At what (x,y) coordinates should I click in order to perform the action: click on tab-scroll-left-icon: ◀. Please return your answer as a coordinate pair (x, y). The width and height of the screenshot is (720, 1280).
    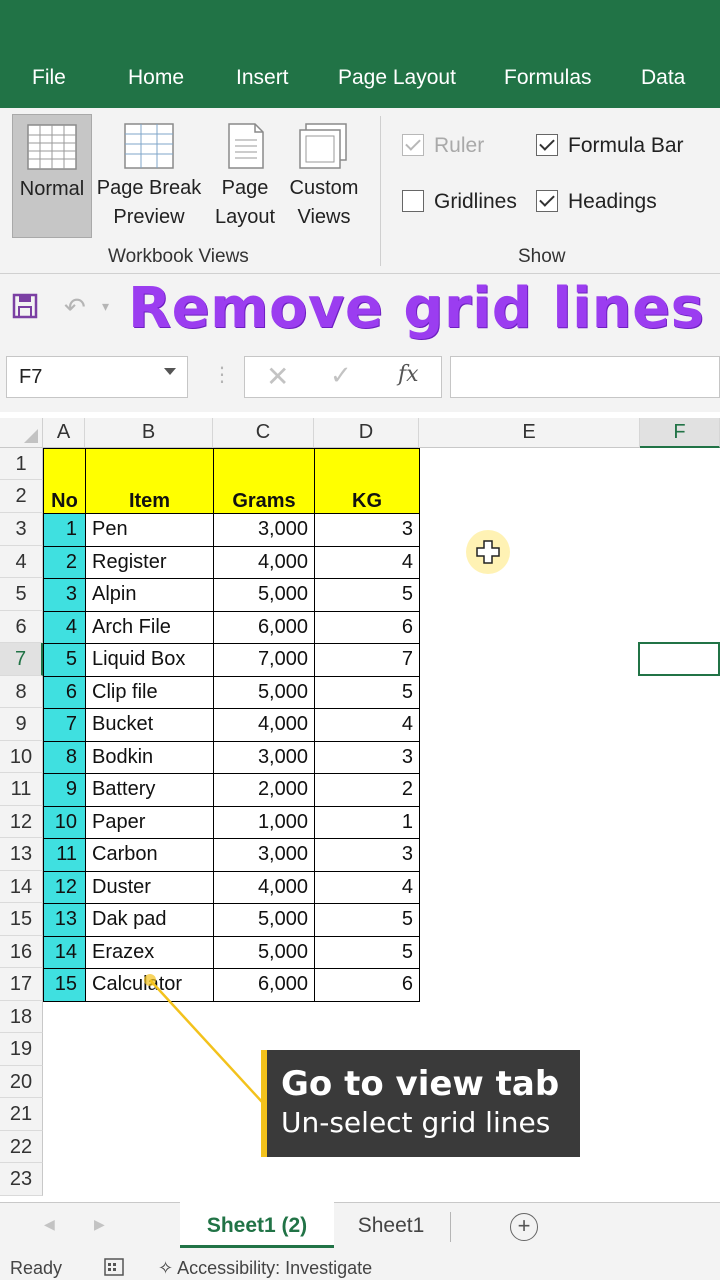
    Looking at the image, I should click on (49, 1224).